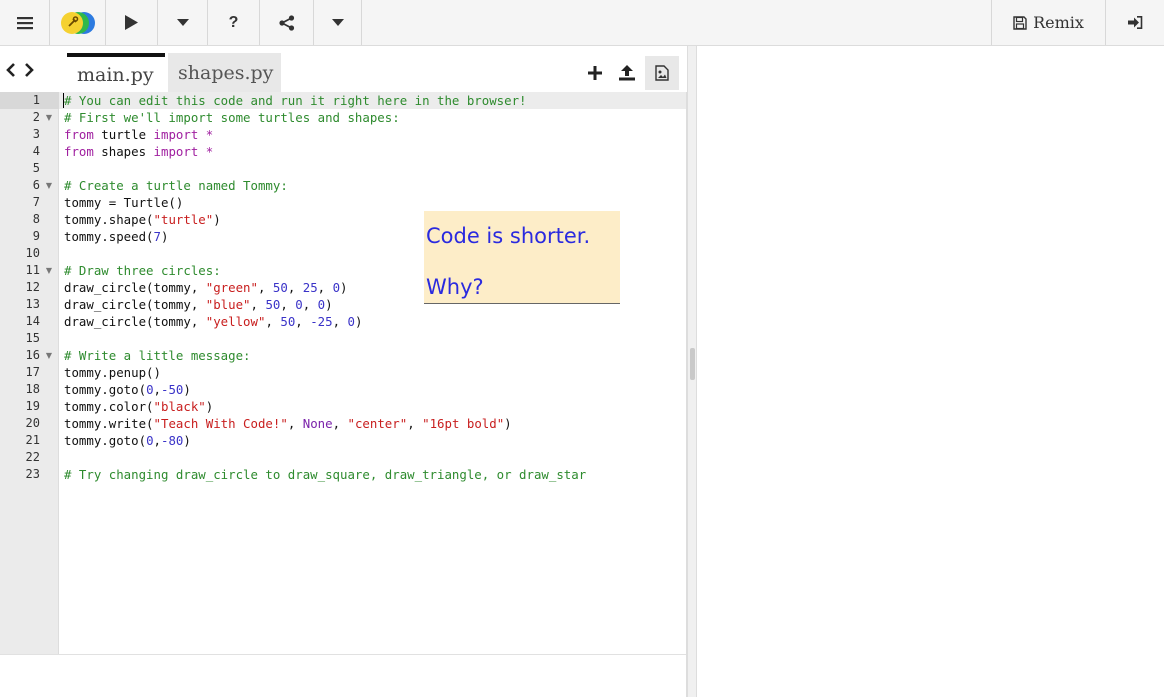 Image resolution: width=1164 pixels, height=697 pixels. What do you see at coordinates (11, 70) in the screenshot?
I see `chevron-left-icon` at bounding box center [11, 70].